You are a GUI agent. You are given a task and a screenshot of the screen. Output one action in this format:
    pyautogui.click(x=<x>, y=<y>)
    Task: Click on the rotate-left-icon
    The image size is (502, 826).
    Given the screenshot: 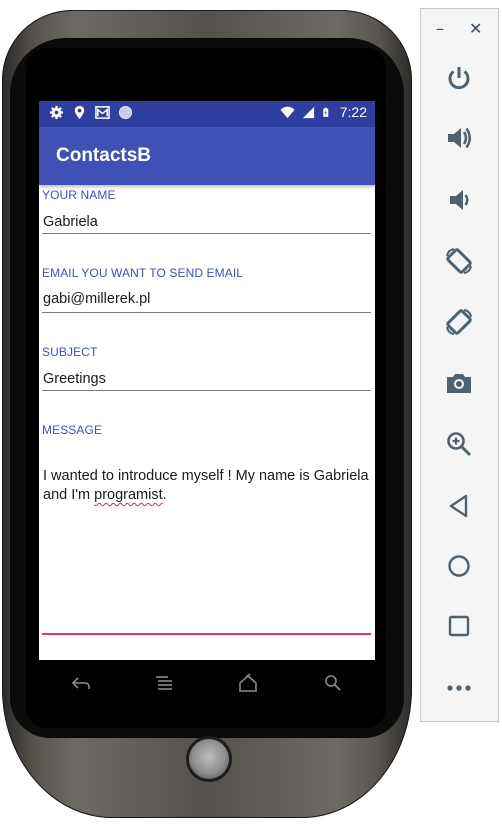 What is the action you would take?
    pyautogui.click(x=459, y=261)
    